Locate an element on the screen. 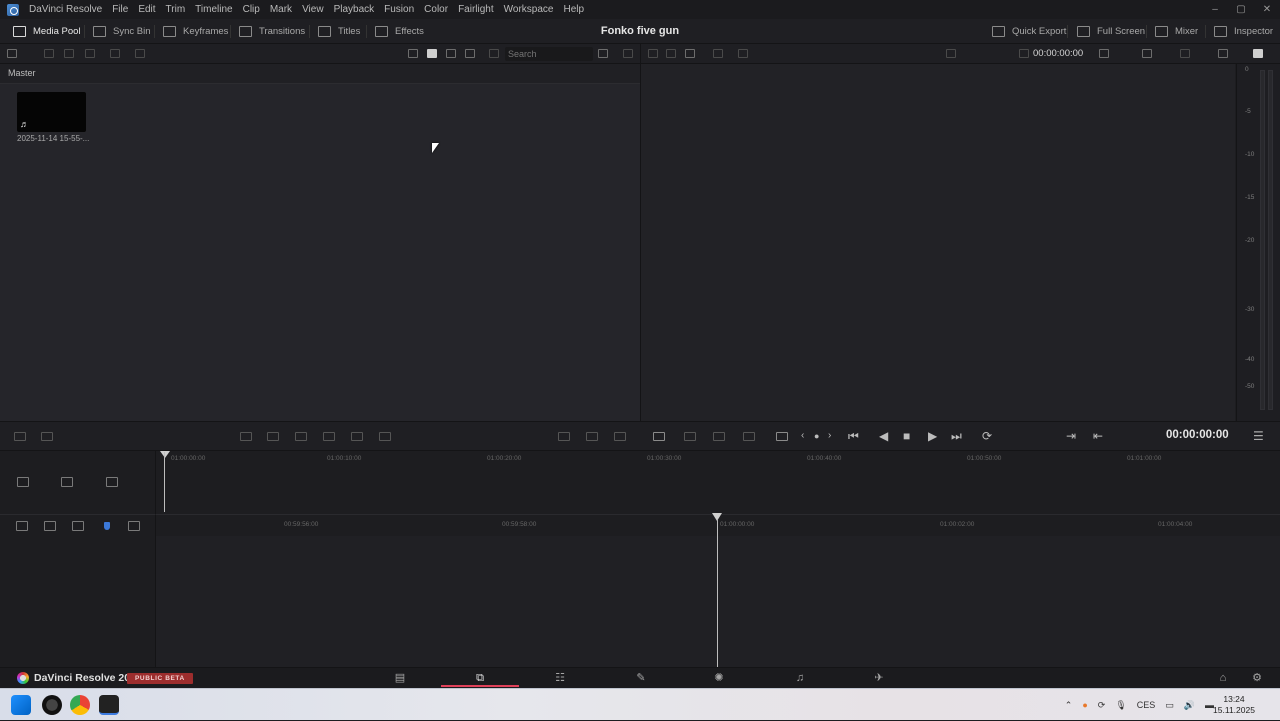 This screenshot has height=721, width=1280. menu-fairlight: Fairlight is located at coordinates (476, 9).